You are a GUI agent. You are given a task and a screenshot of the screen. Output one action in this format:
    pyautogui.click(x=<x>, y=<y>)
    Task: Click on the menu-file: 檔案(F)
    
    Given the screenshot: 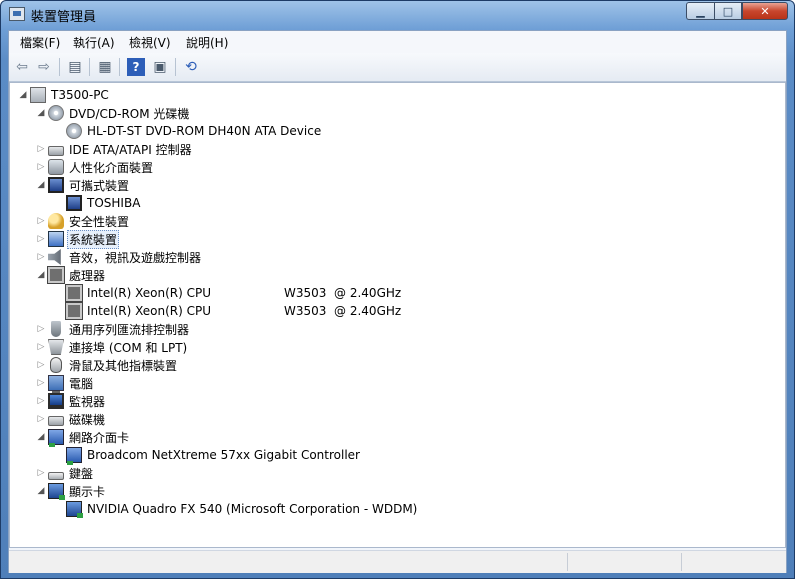 What is the action you would take?
    pyautogui.click(x=40, y=42)
    